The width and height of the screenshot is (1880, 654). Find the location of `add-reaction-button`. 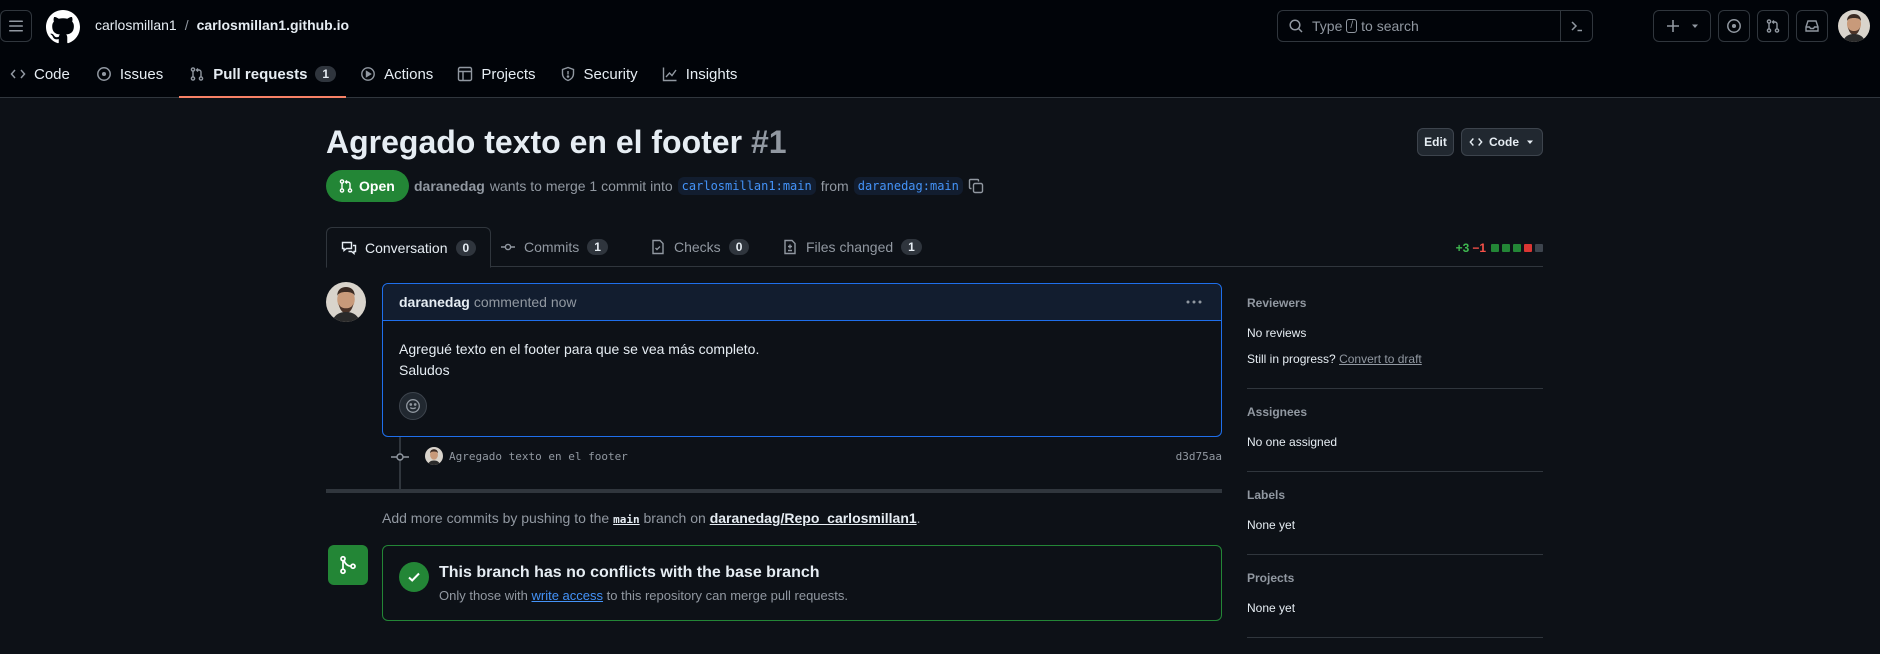

add-reaction-button is located at coordinates (413, 406).